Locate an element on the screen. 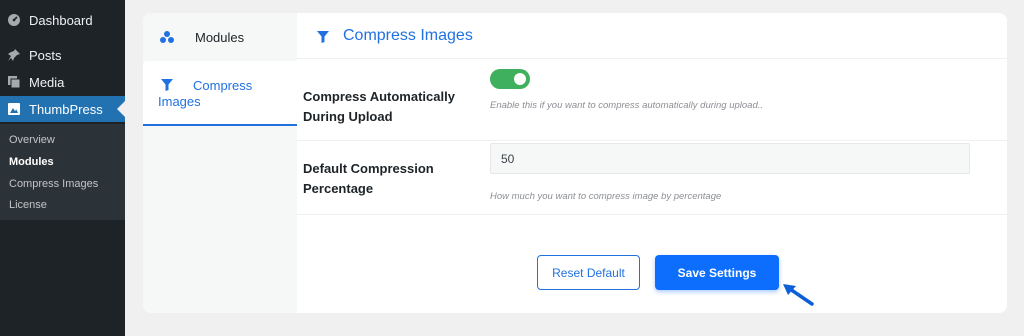 Image resolution: width=1024 pixels, height=336 pixels. menu-item-label: Dashboard is located at coordinates (61, 20).